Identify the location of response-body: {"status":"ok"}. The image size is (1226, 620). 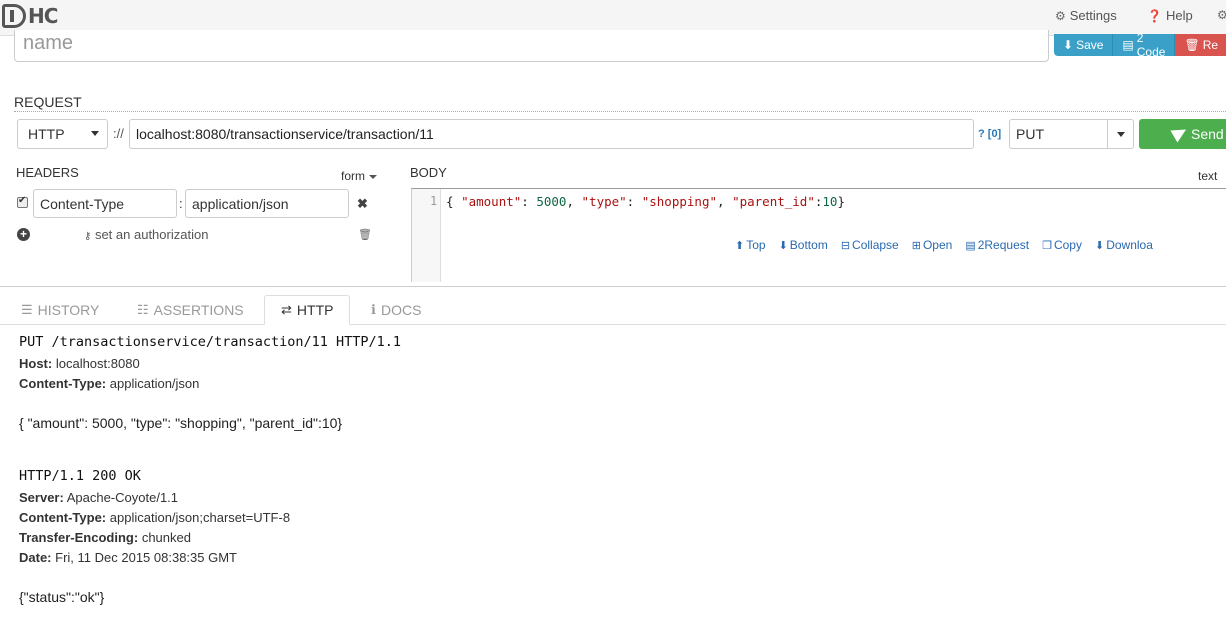
(62, 597).